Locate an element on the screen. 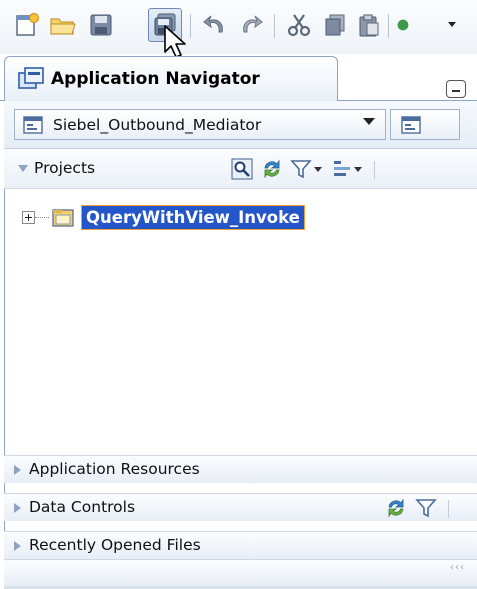 This screenshot has width=477, height=589. section-recently-opened-files: Recently Opened Files is located at coordinates (240, 545).